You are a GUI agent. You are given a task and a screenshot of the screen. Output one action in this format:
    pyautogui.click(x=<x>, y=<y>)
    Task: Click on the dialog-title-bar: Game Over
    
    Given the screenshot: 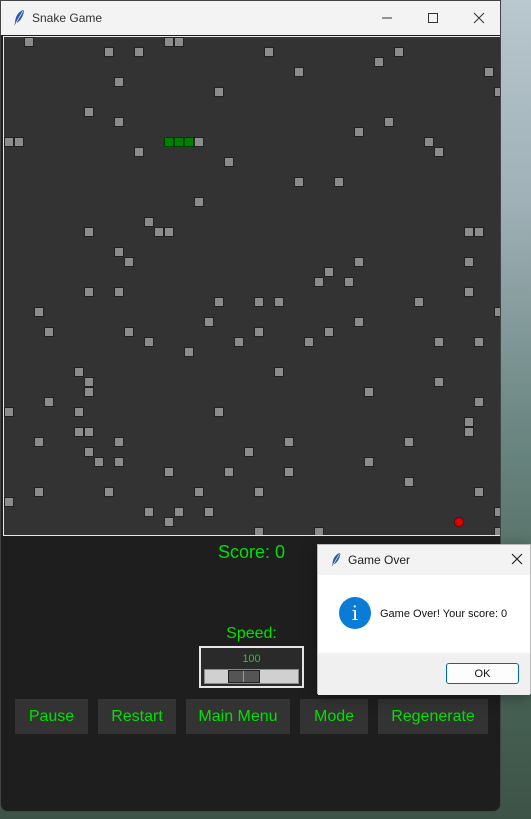 What is the action you would take?
    pyautogui.click(x=424, y=560)
    